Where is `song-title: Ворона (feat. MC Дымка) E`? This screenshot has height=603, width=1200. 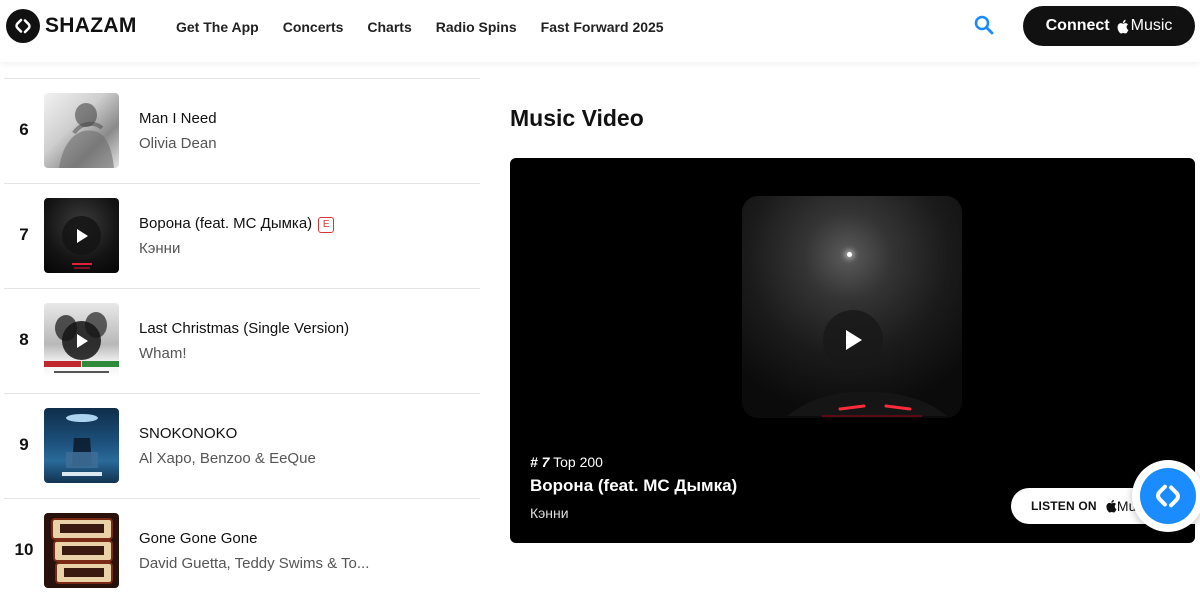
song-title: Ворона (feat. MC Дымка) E is located at coordinates (237, 224).